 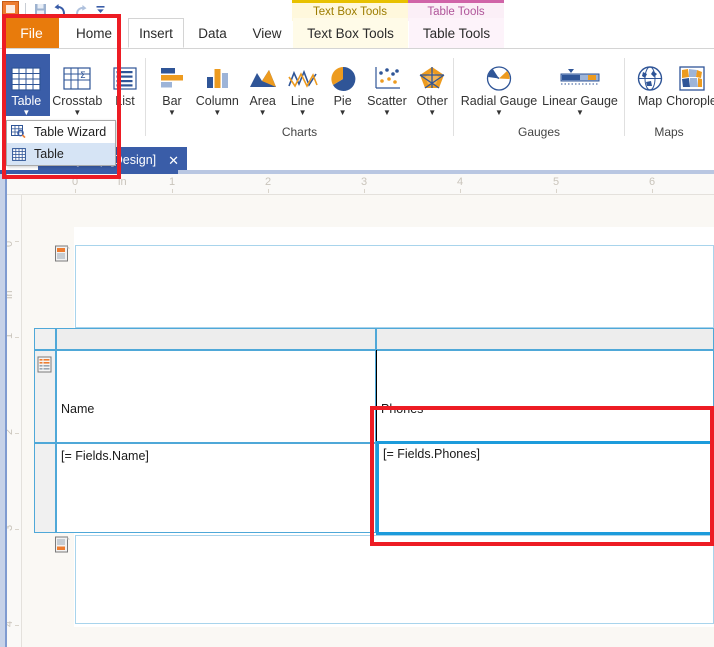 I want to click on page-footer-icon, so click(x=62, y=544).